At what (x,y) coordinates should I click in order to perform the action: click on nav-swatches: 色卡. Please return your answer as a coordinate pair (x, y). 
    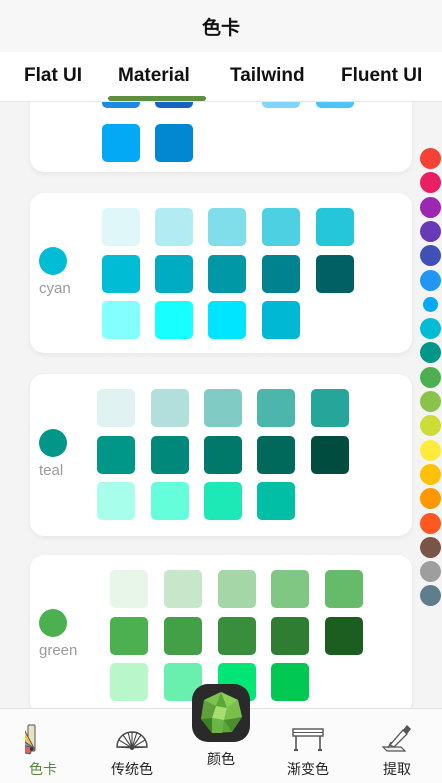
    Looking at the image, I should click on (41, 746).